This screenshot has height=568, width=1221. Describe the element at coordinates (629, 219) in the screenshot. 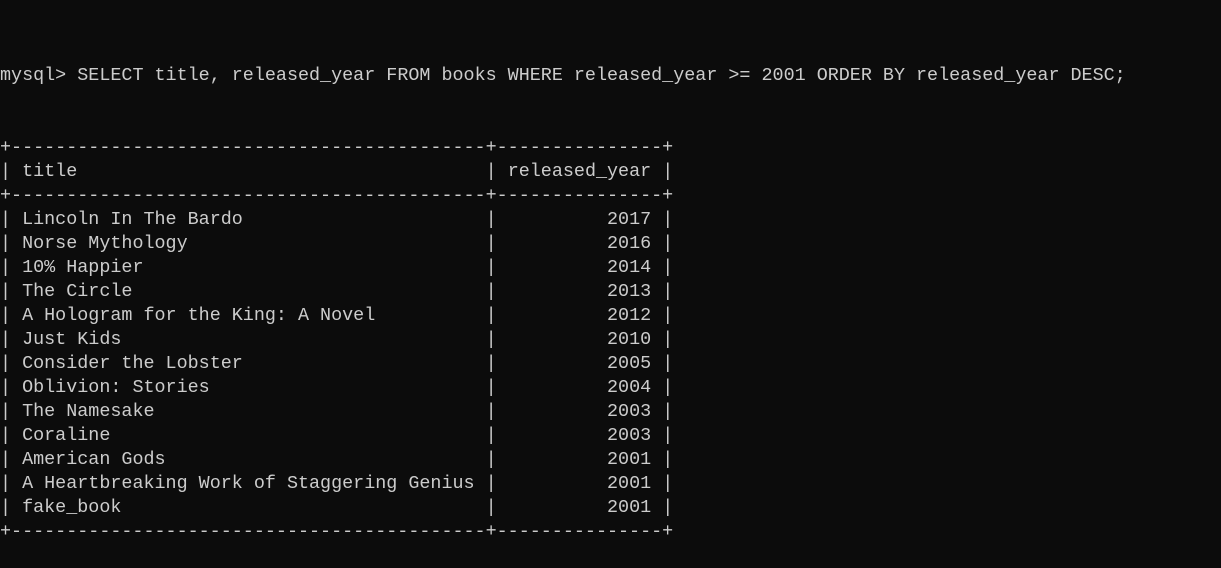

I see `table-cell: 2017` at that location.